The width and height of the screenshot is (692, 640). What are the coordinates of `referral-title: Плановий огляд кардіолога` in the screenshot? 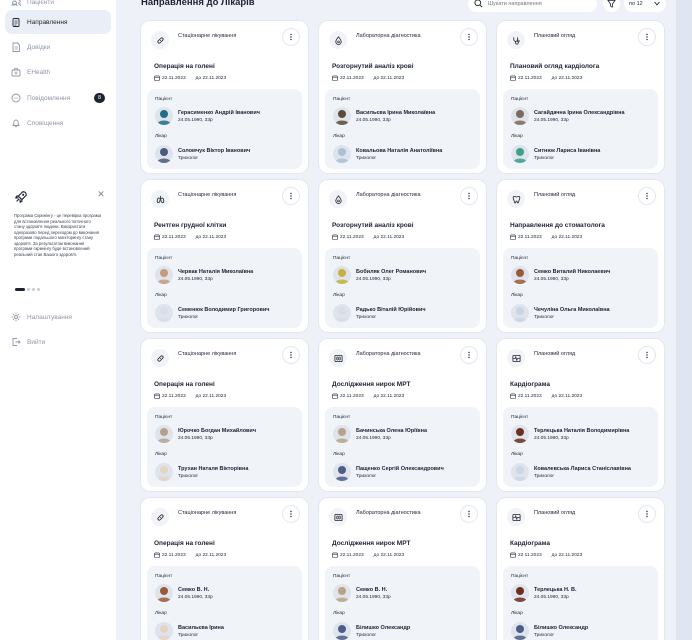 It's located at (555, 66).